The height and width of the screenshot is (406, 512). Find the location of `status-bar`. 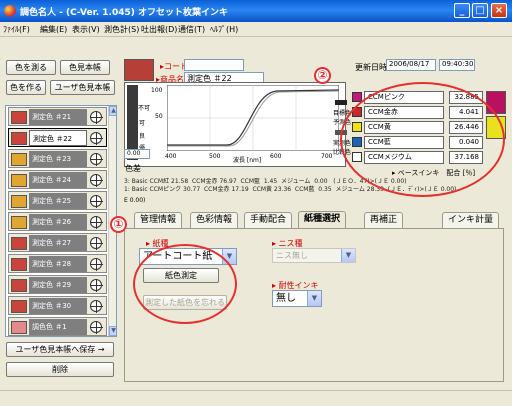

status-bar is located at coordinates (256, 398).